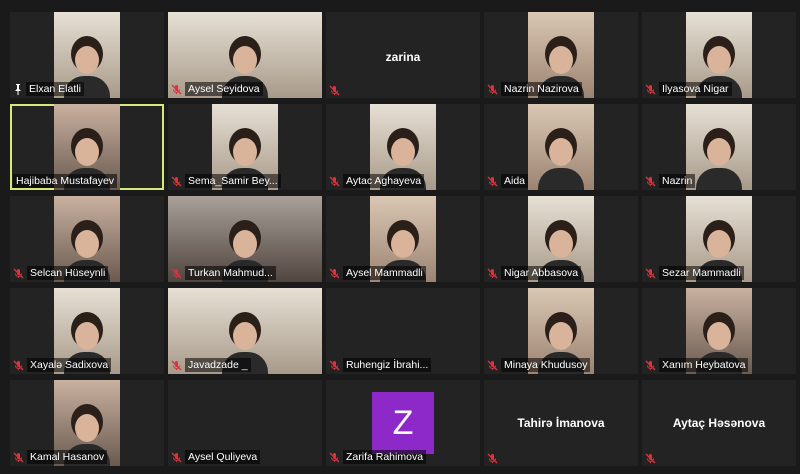 The width and height of the screenshot is (800, 474). I want to click on participant-label: Sezar Mammadli, so click(719, 273).